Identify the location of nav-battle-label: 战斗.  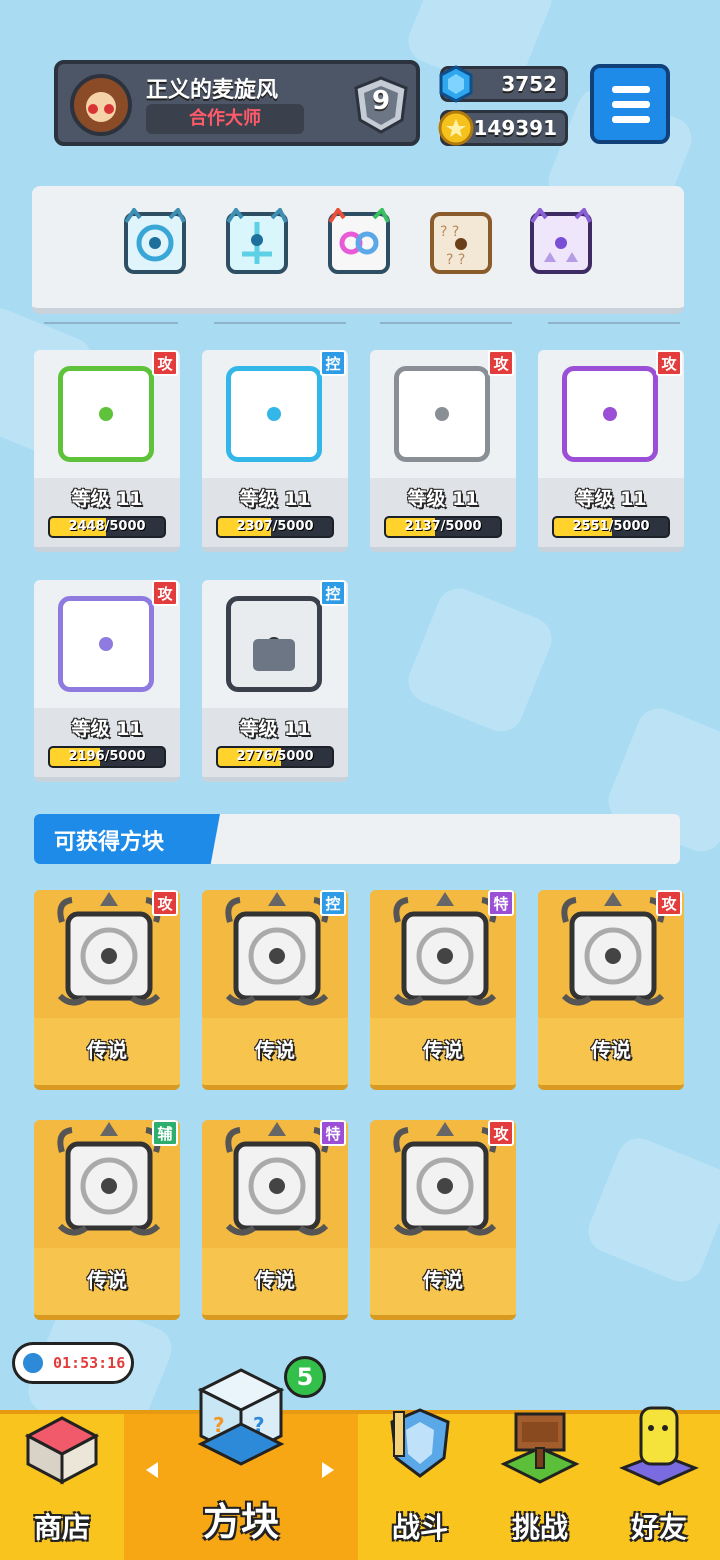
(419, 1527).